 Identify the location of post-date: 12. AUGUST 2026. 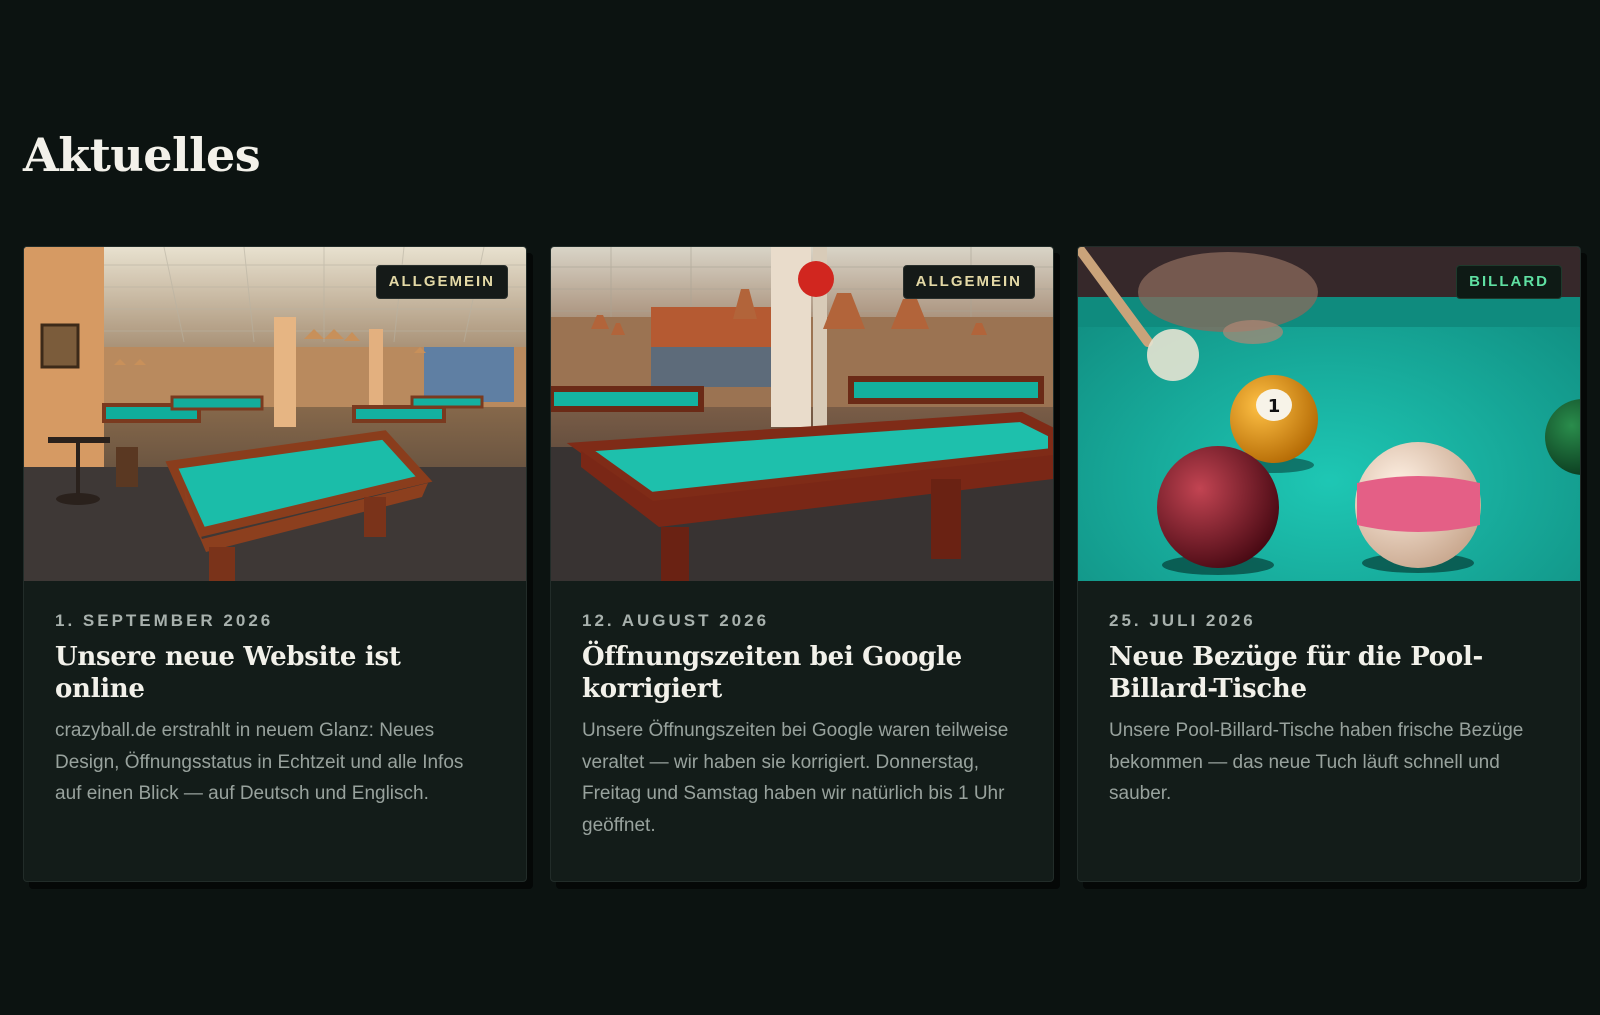
(676, 620).